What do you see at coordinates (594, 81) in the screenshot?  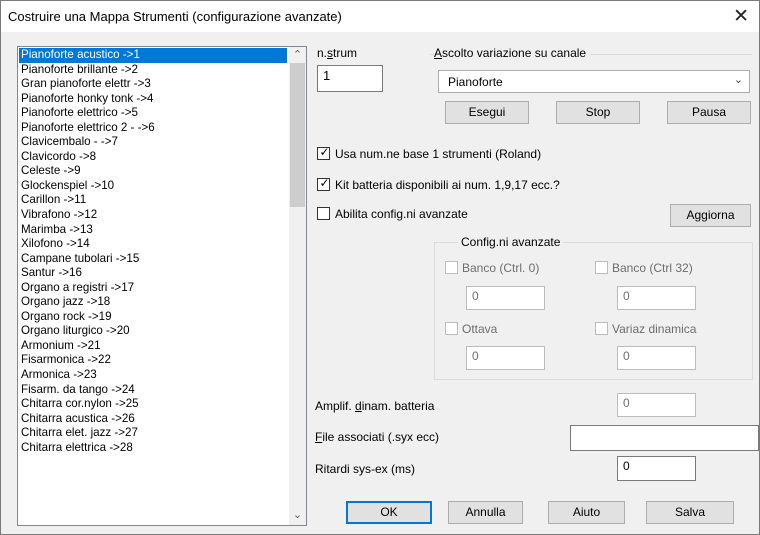 I see `channel-select: Pianoforte ⌄` at bounding box center [594, 81].